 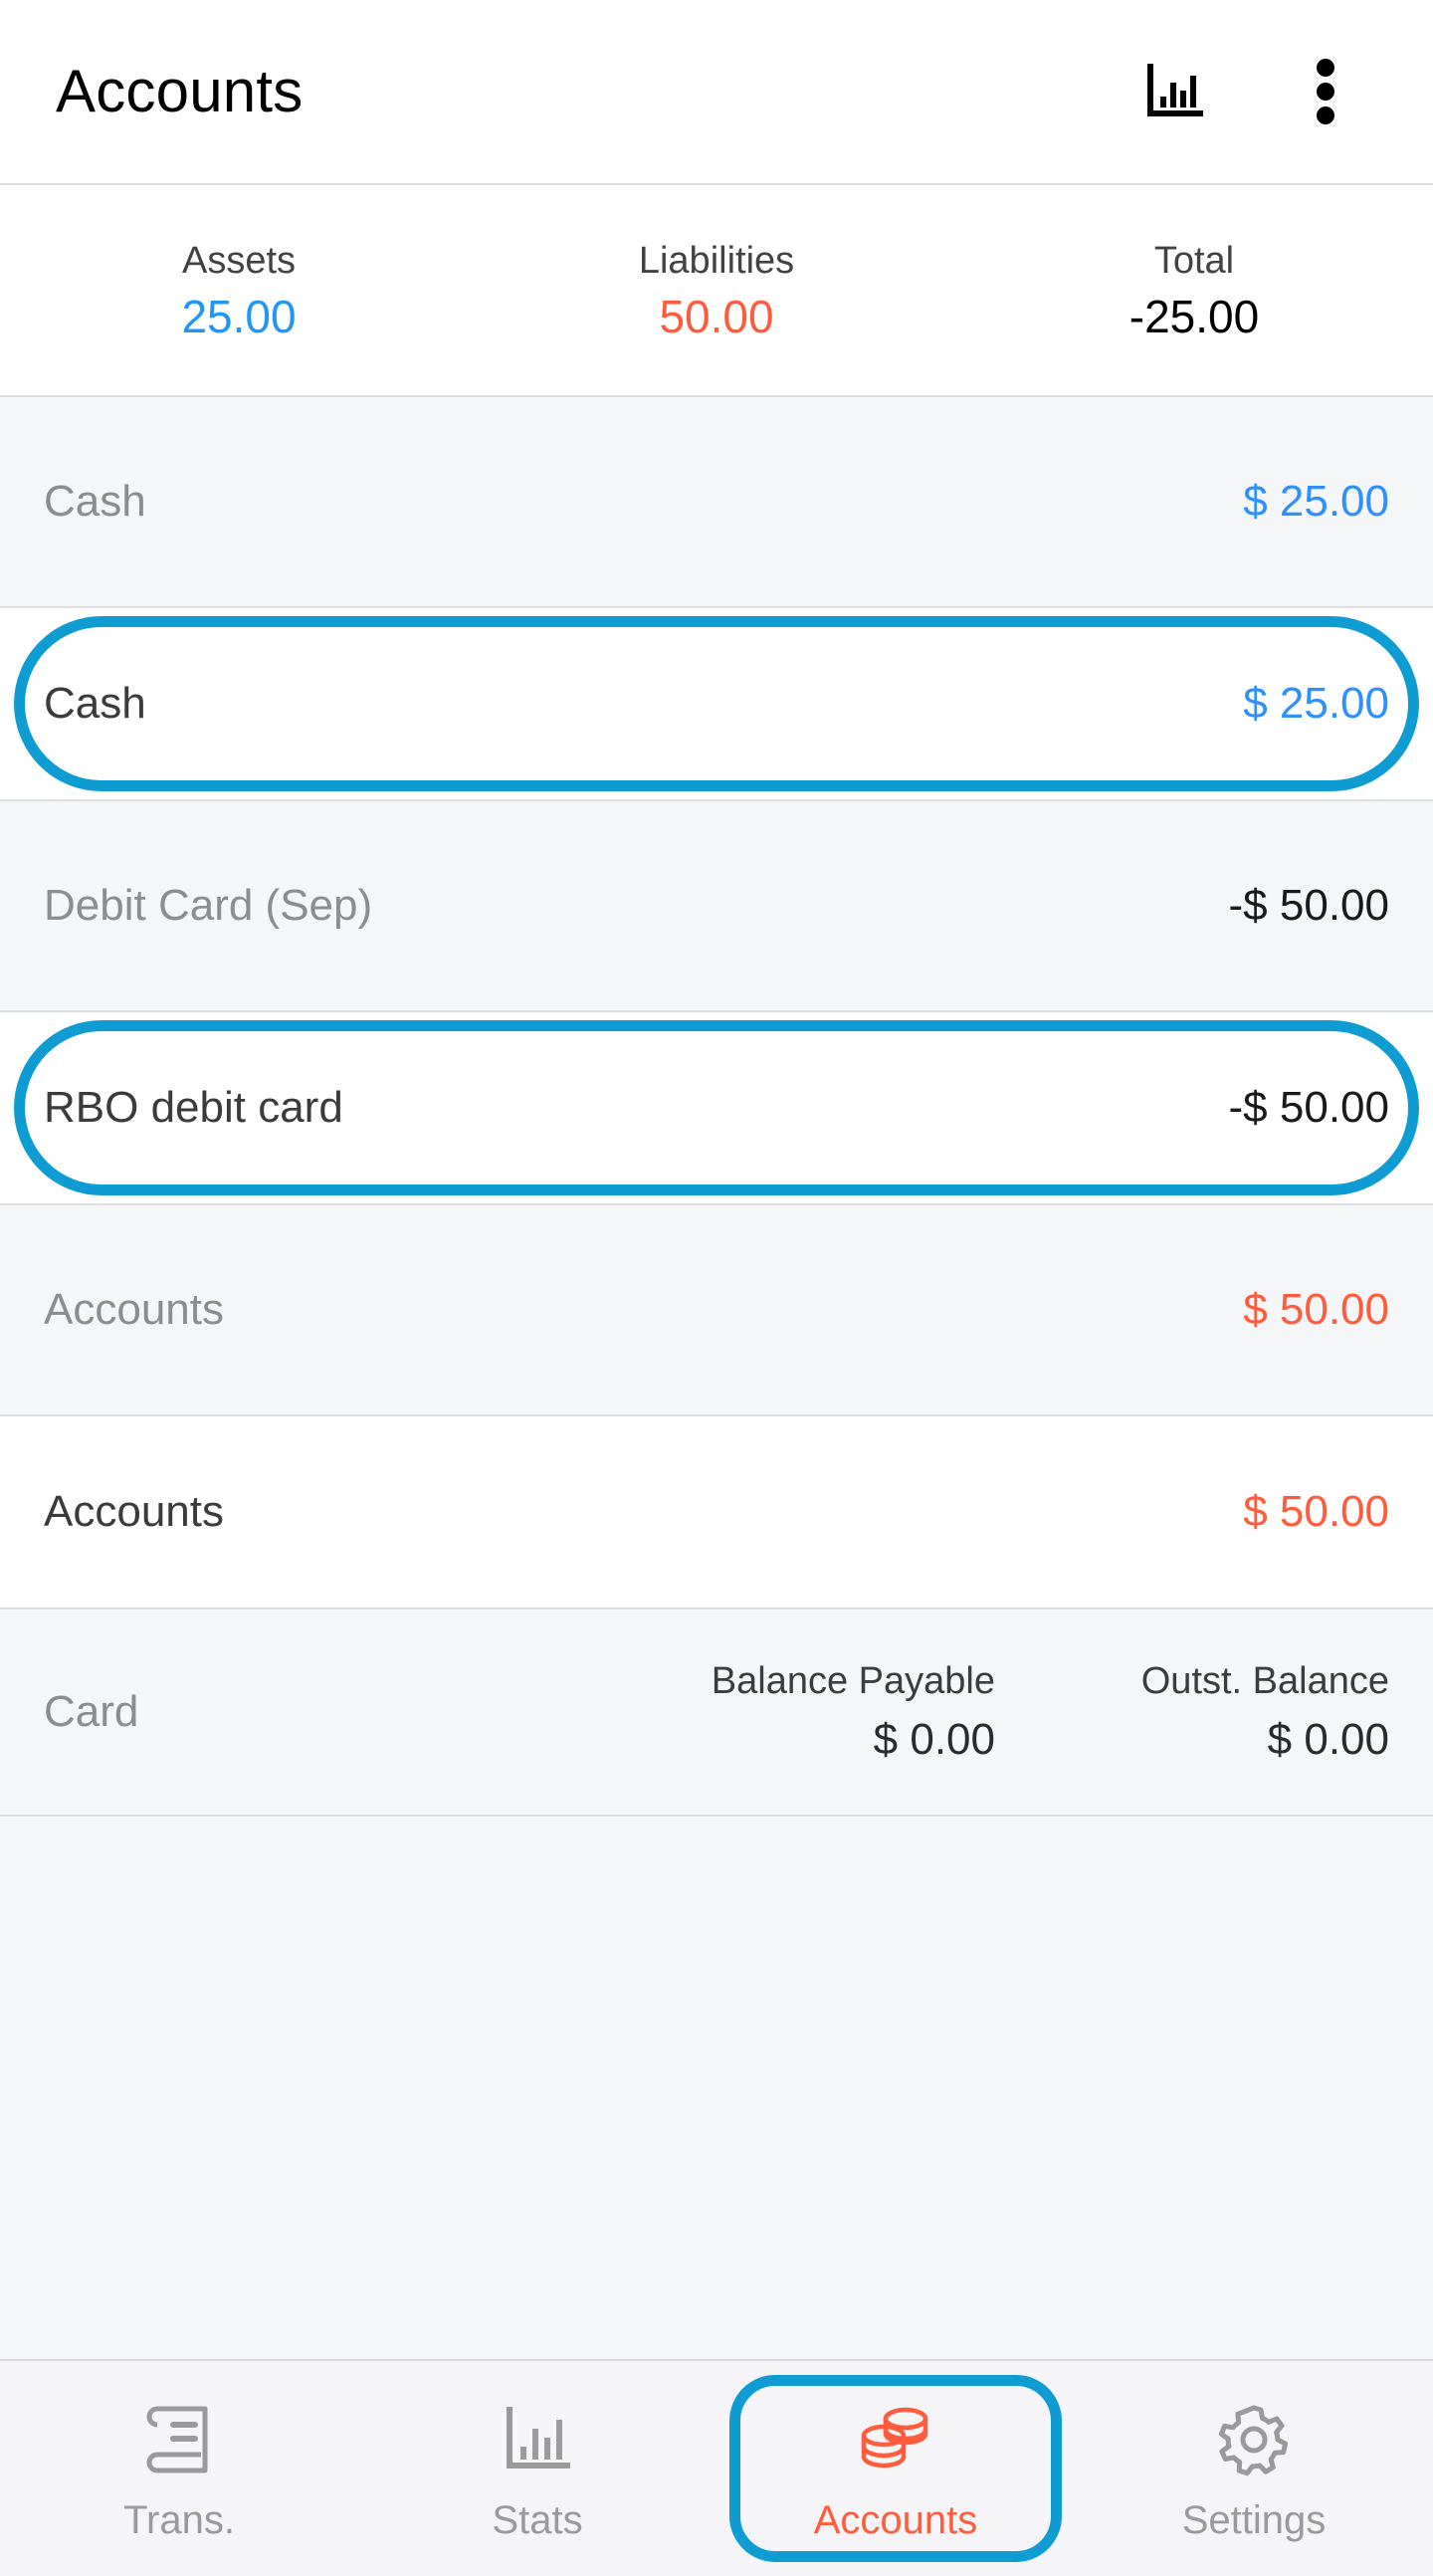 What do you see at coordinates (179, 2439) in the screenshot?
I see `ledger-book-icon` at bounding box center [179, 2439].